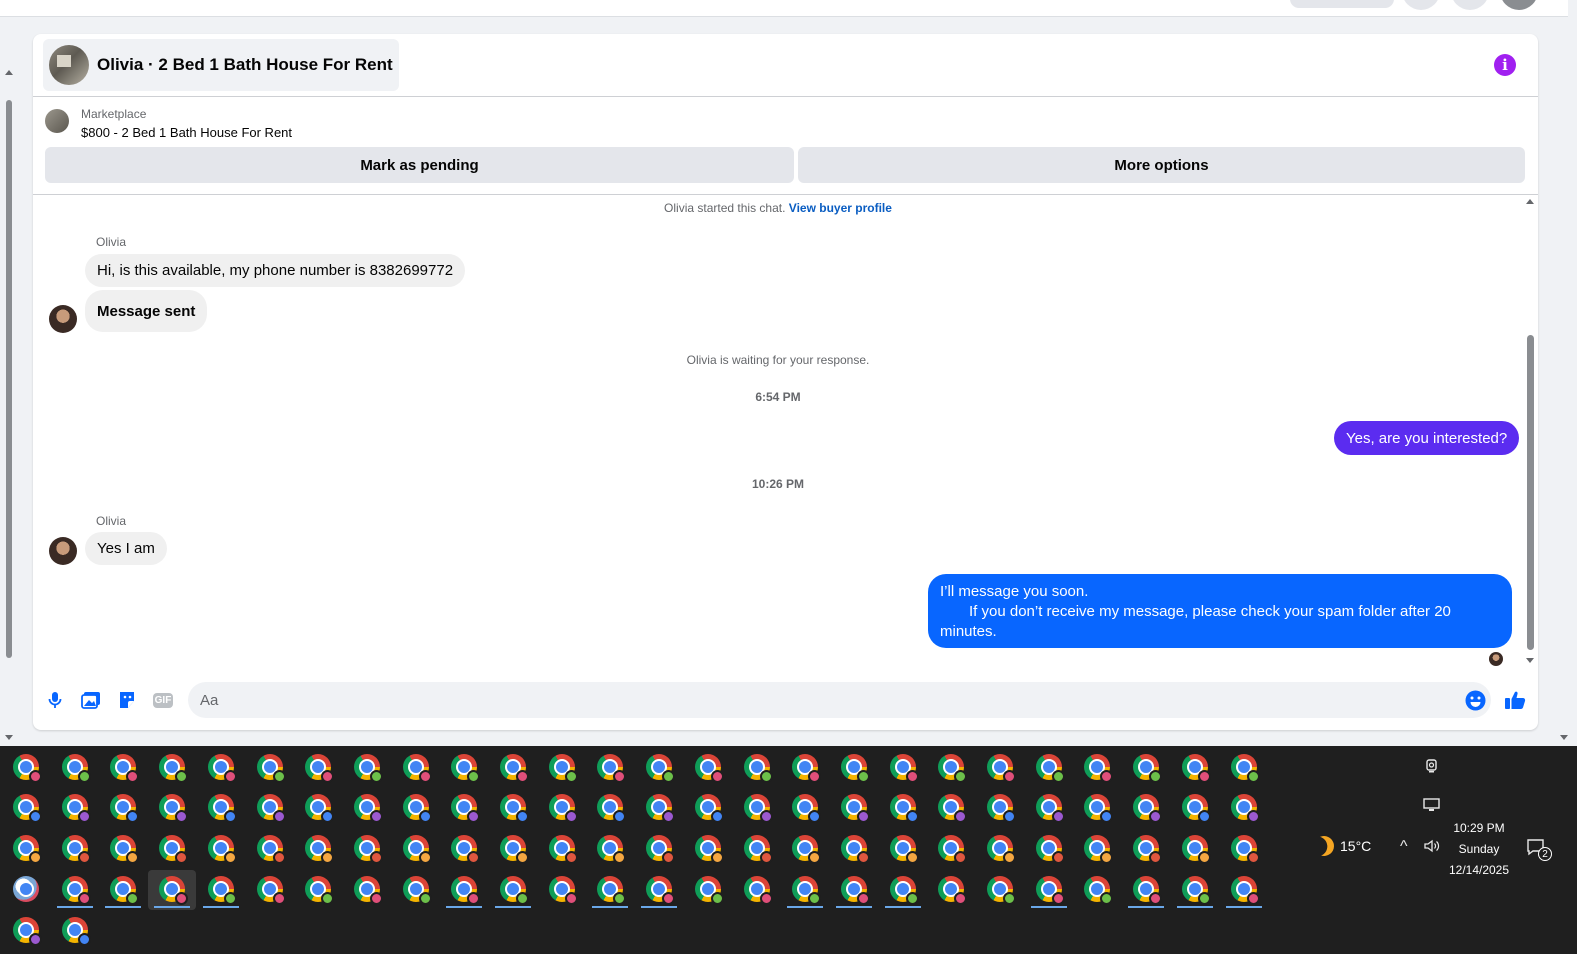 Image resolution: width=1577 pixels, height=954 pixels. What do you see at coordinates (1421, 5) in the screenshot?
I see `menu-button` at bounding box center [1421, 5].